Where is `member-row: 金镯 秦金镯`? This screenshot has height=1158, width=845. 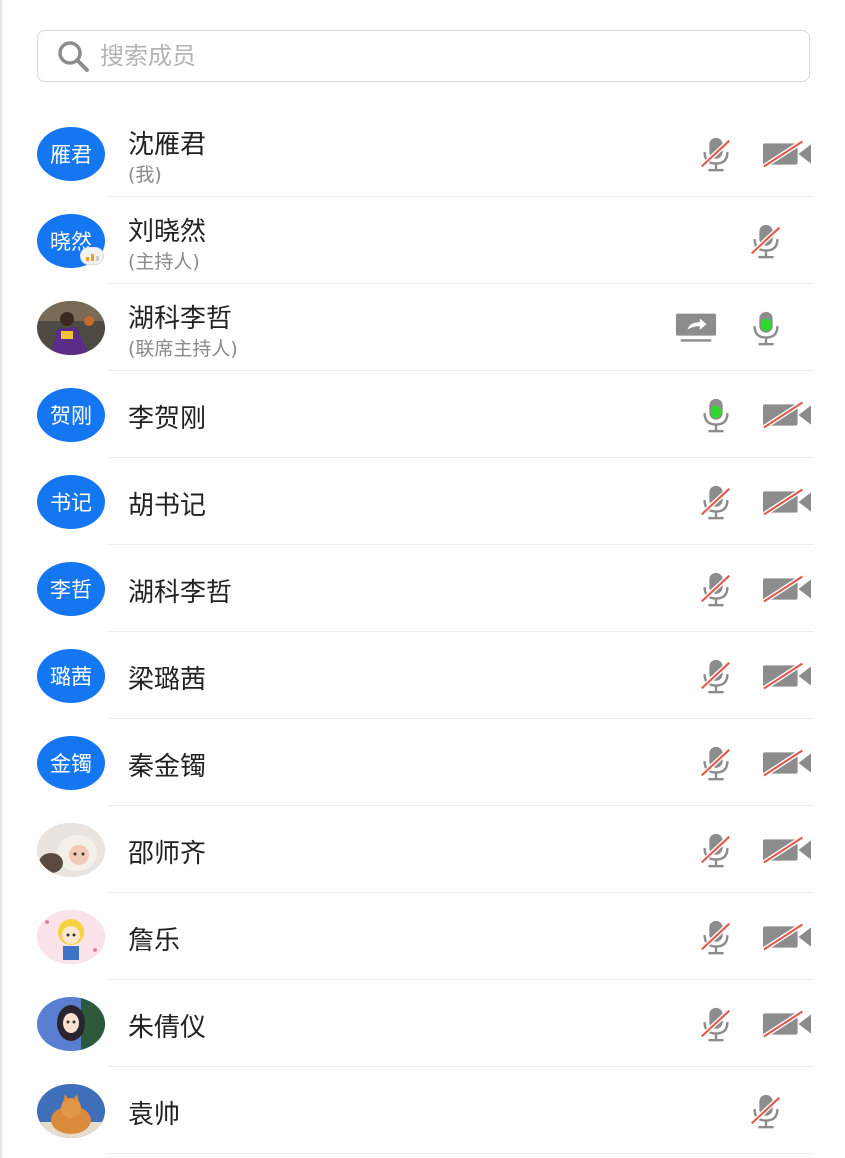
member-row: 金镯 秦金镯 is located at coordinates (423, 762).